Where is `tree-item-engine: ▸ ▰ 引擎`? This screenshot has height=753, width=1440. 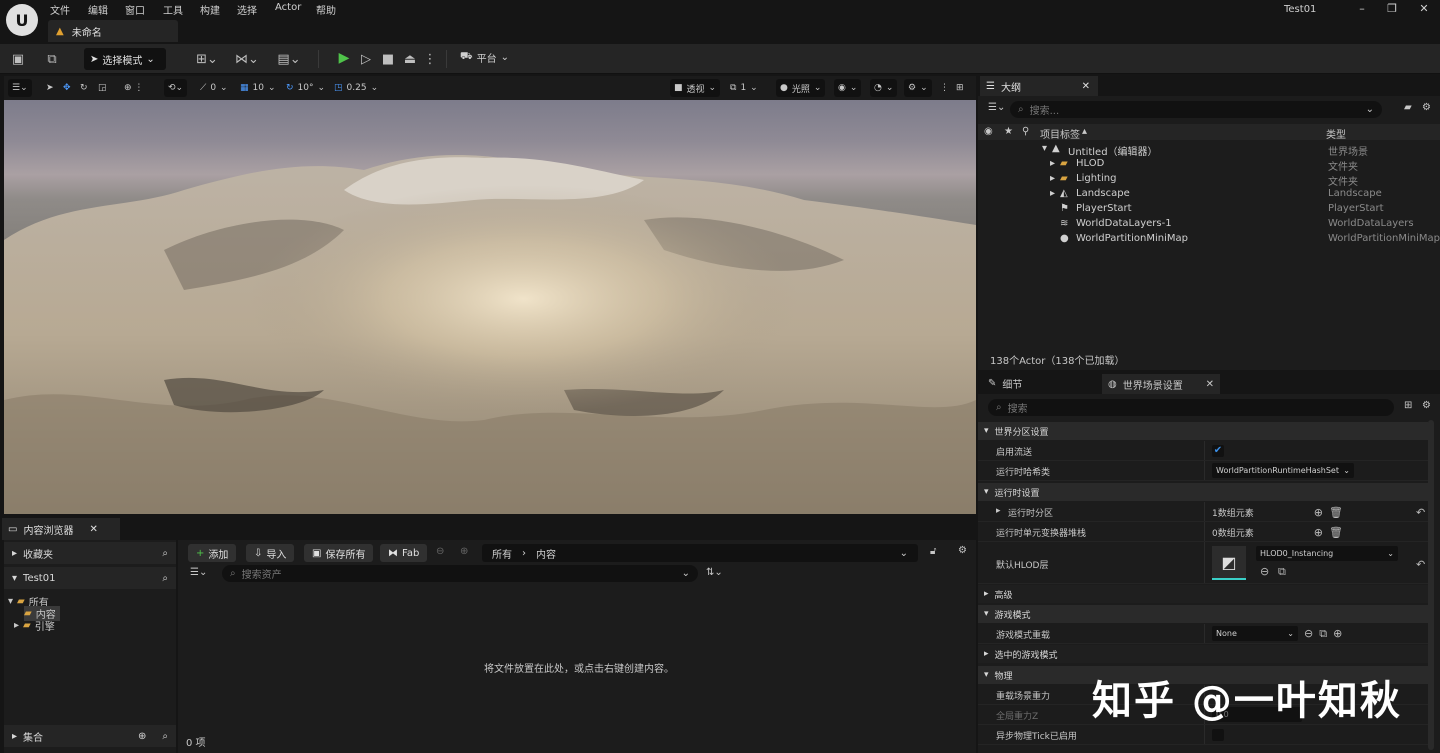 tree-item-engine: ▸ ▰ 引擎 is located at coordinates (34, 625).